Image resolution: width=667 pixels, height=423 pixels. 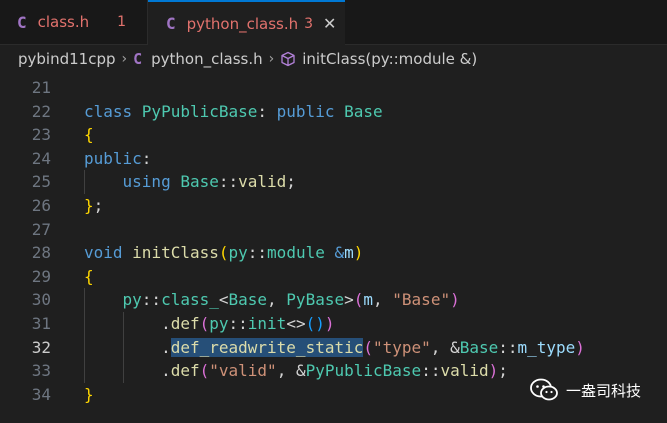 What do you see at coordinates (544, 389) in the screenshot?
I see `wechat-icon` at bounding box center [544, 389].